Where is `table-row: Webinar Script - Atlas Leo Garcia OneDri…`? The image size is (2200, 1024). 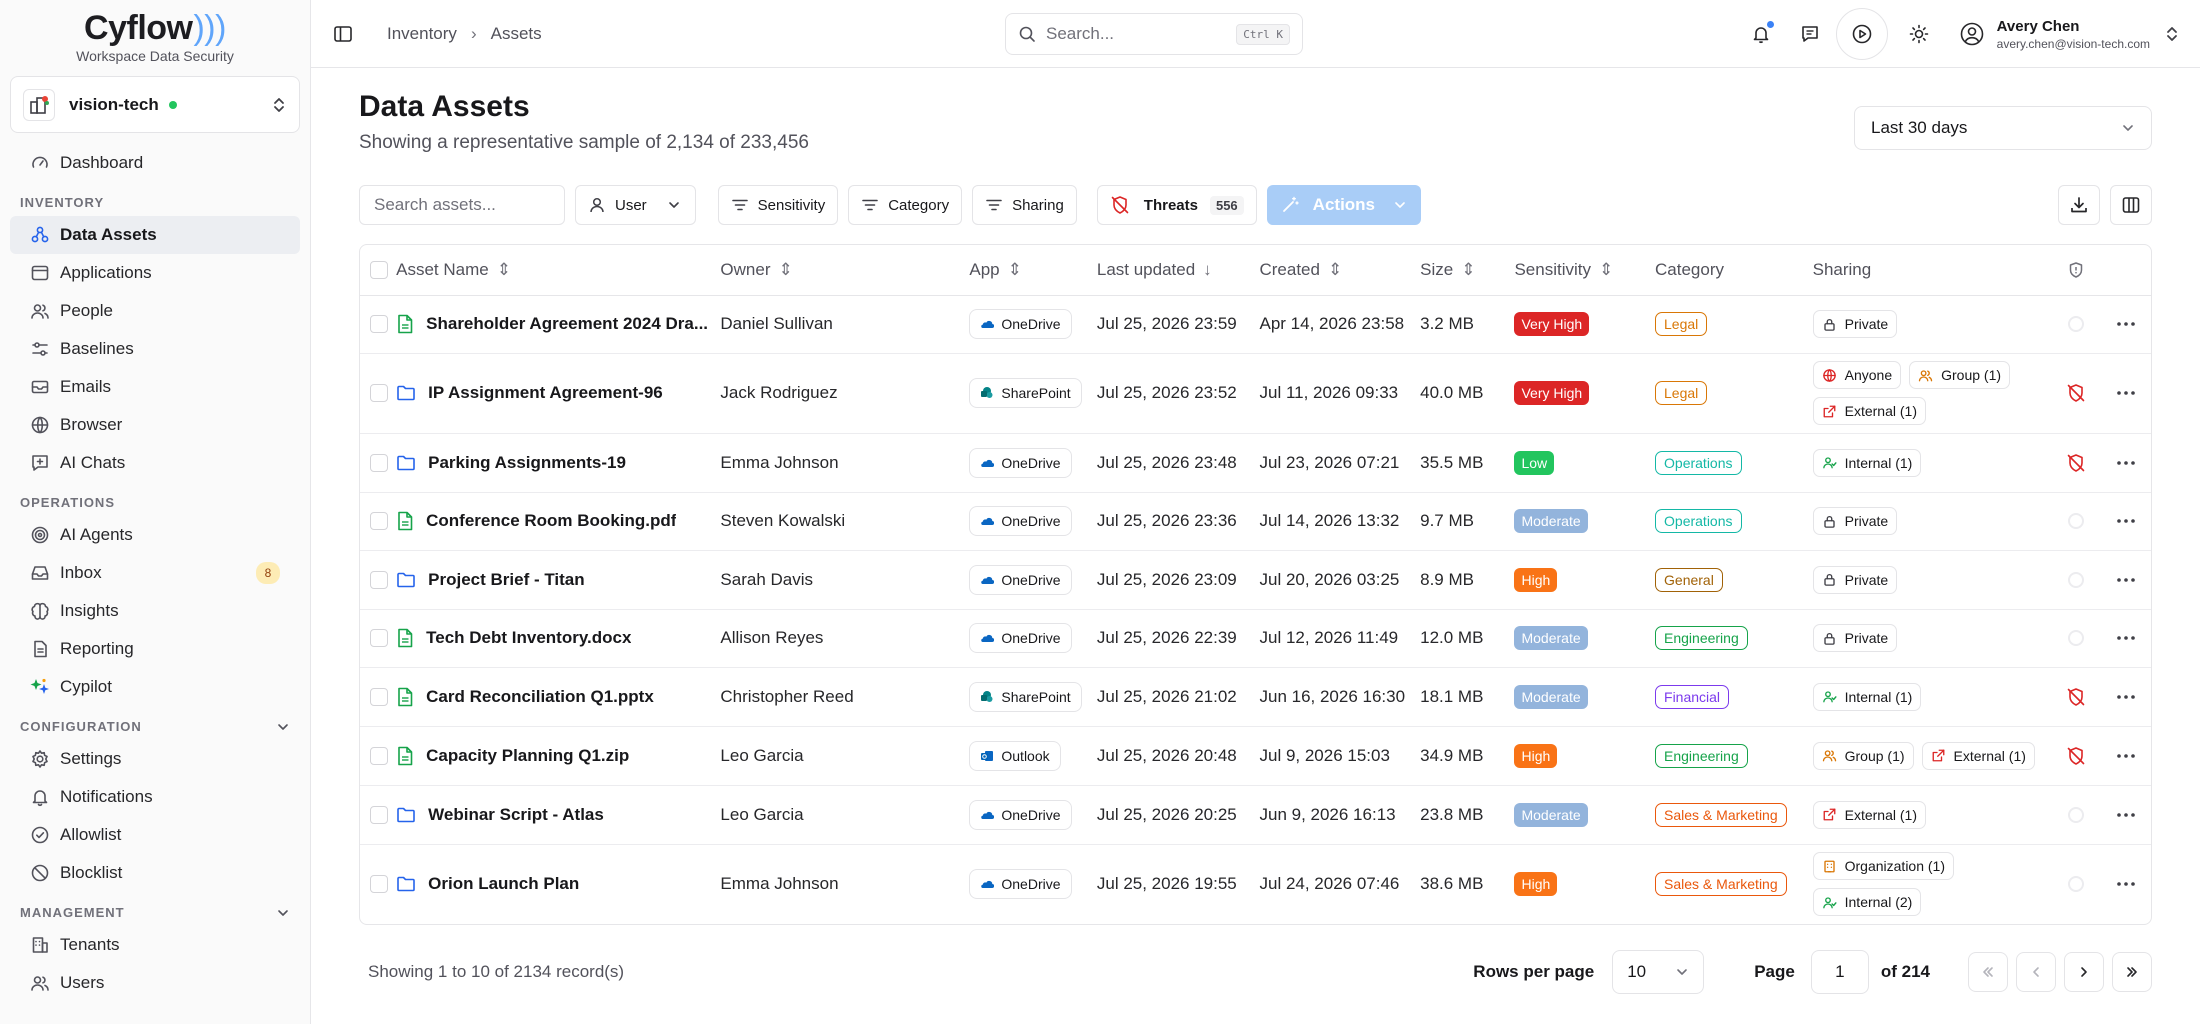
table-row: Webinar Script - Atlas Leo Garcia OneDri… is located at coordinates (1255, 815).